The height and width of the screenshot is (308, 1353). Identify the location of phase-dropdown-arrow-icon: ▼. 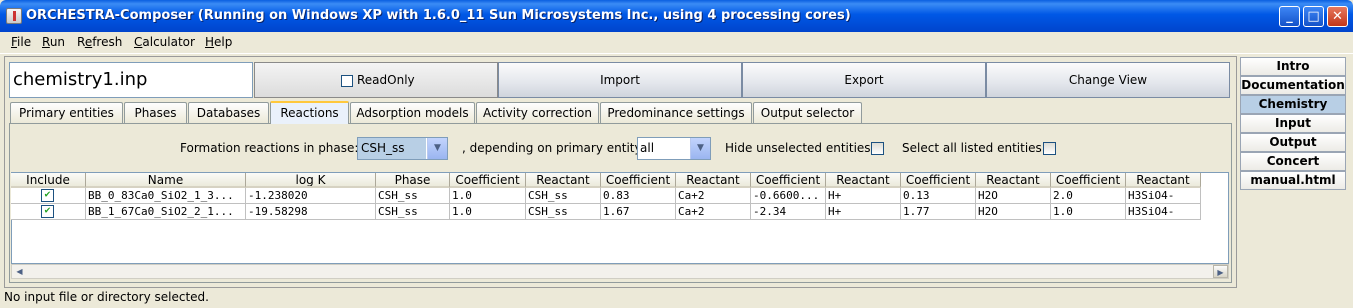
(437, 148).